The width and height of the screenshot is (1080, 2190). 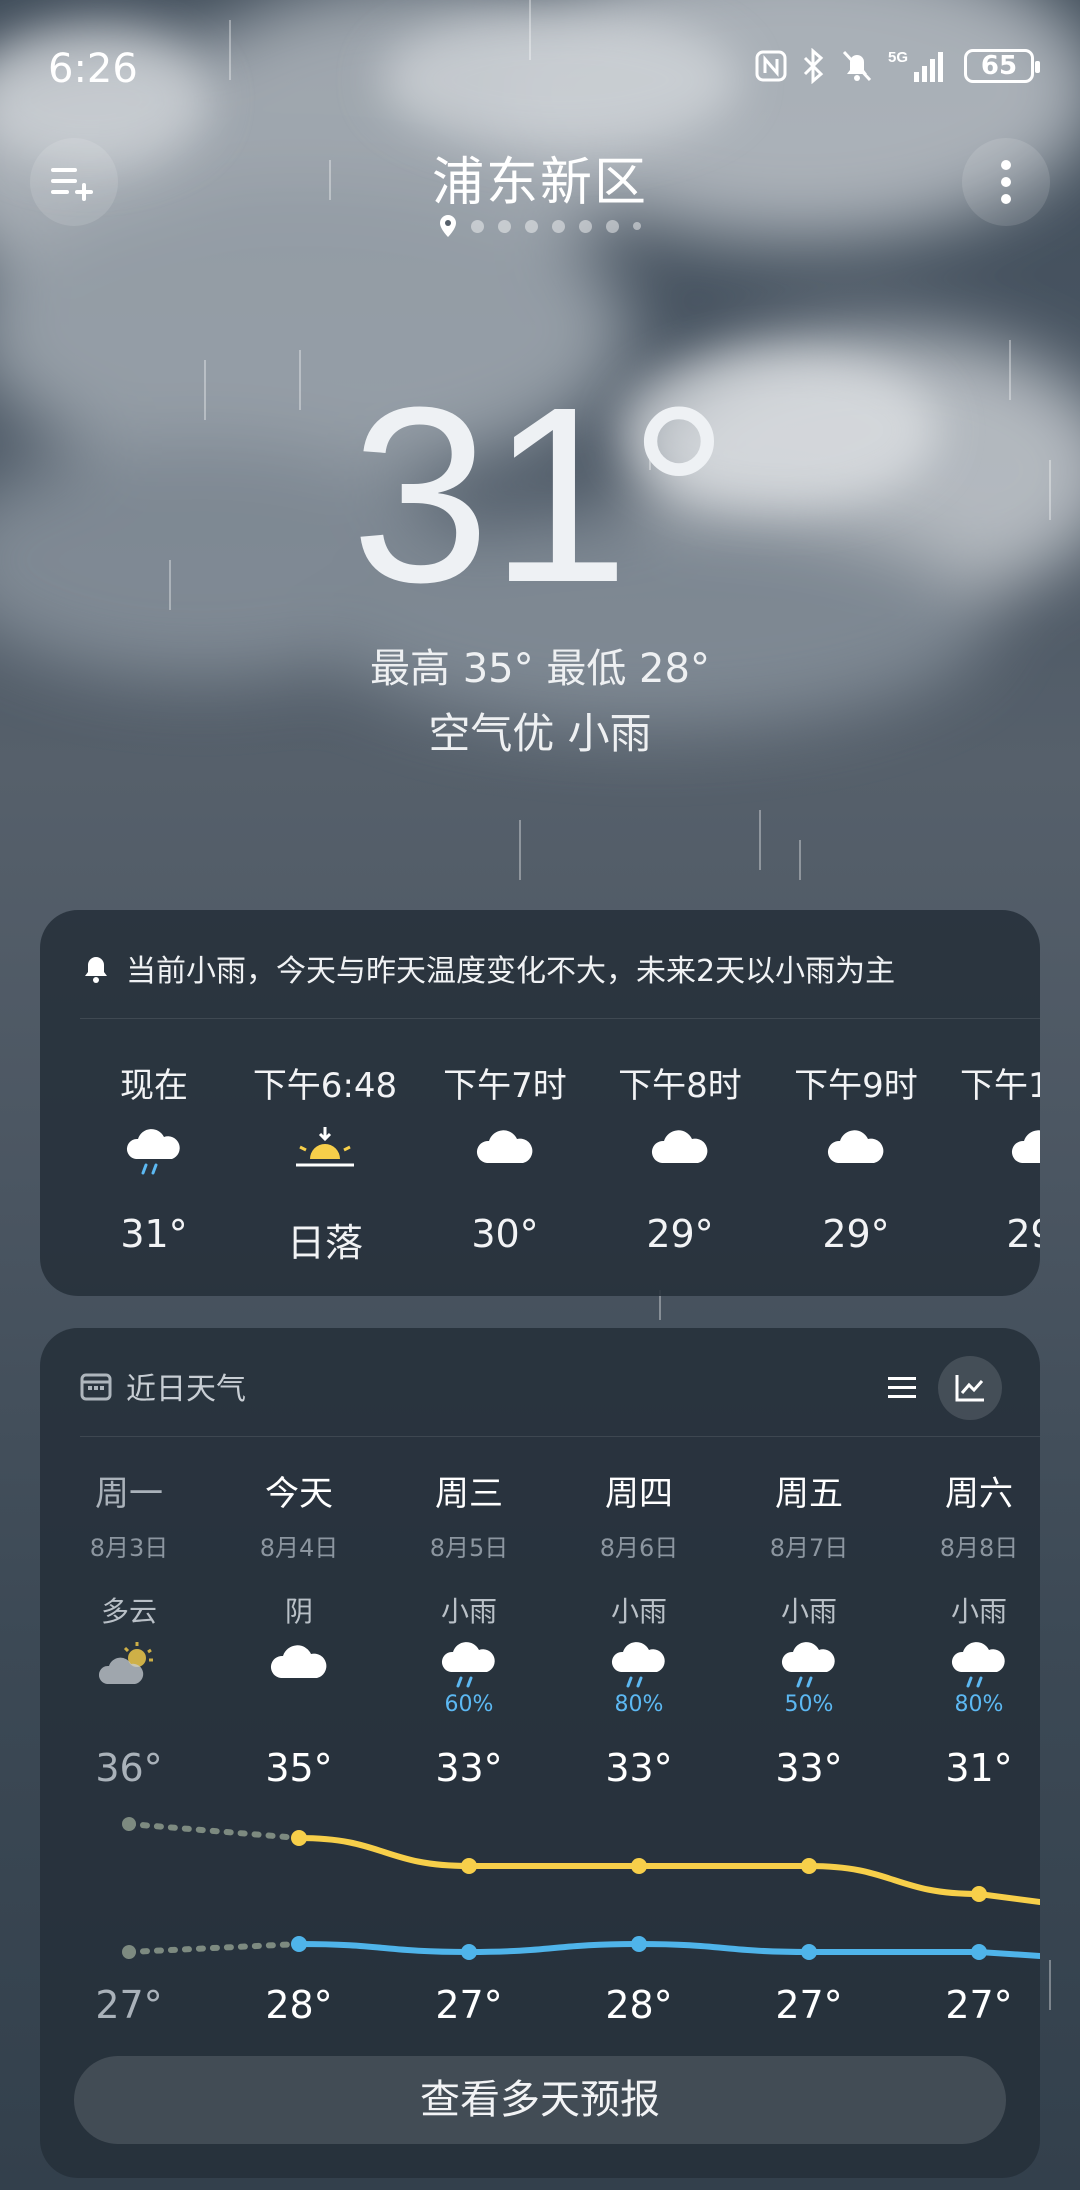 What do you see at coordinates (1000, 1086) in the screenshot?
I see `hour-label: 下午10` at bounding box center [1000, 1086].